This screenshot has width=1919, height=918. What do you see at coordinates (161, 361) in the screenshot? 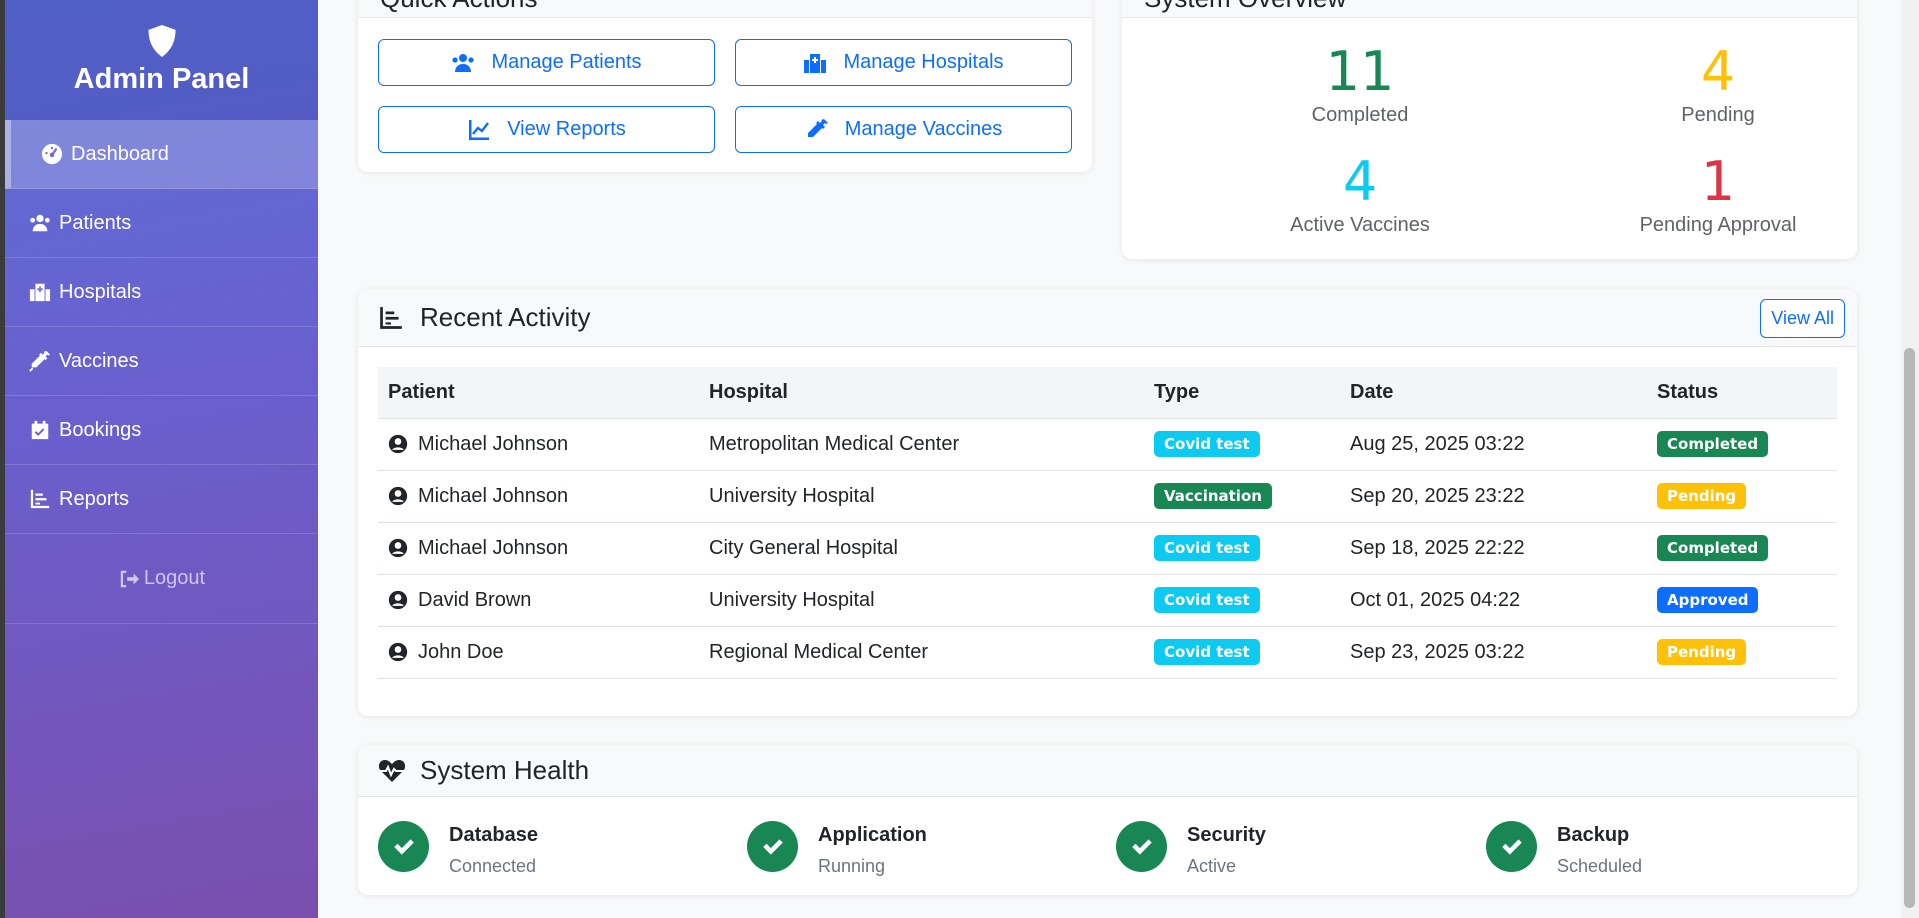
I see `sidebar-item-vaccines: Vaccines` at bounding box center [161, 361].